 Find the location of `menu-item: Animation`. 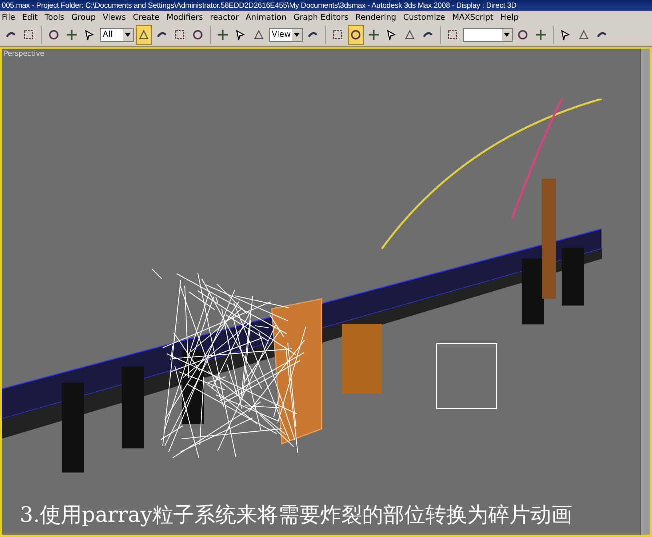

menu-item: Animation is located at coordinates (266, 17).